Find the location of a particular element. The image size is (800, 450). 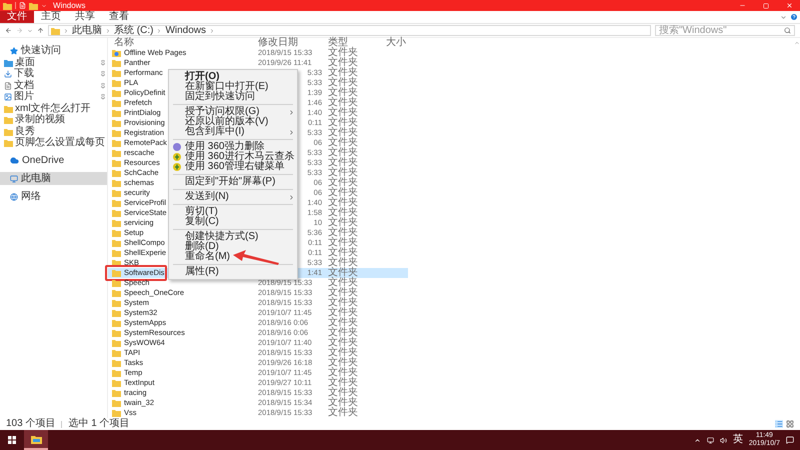

tray-expand-icon is located at coordinates (697, 440).